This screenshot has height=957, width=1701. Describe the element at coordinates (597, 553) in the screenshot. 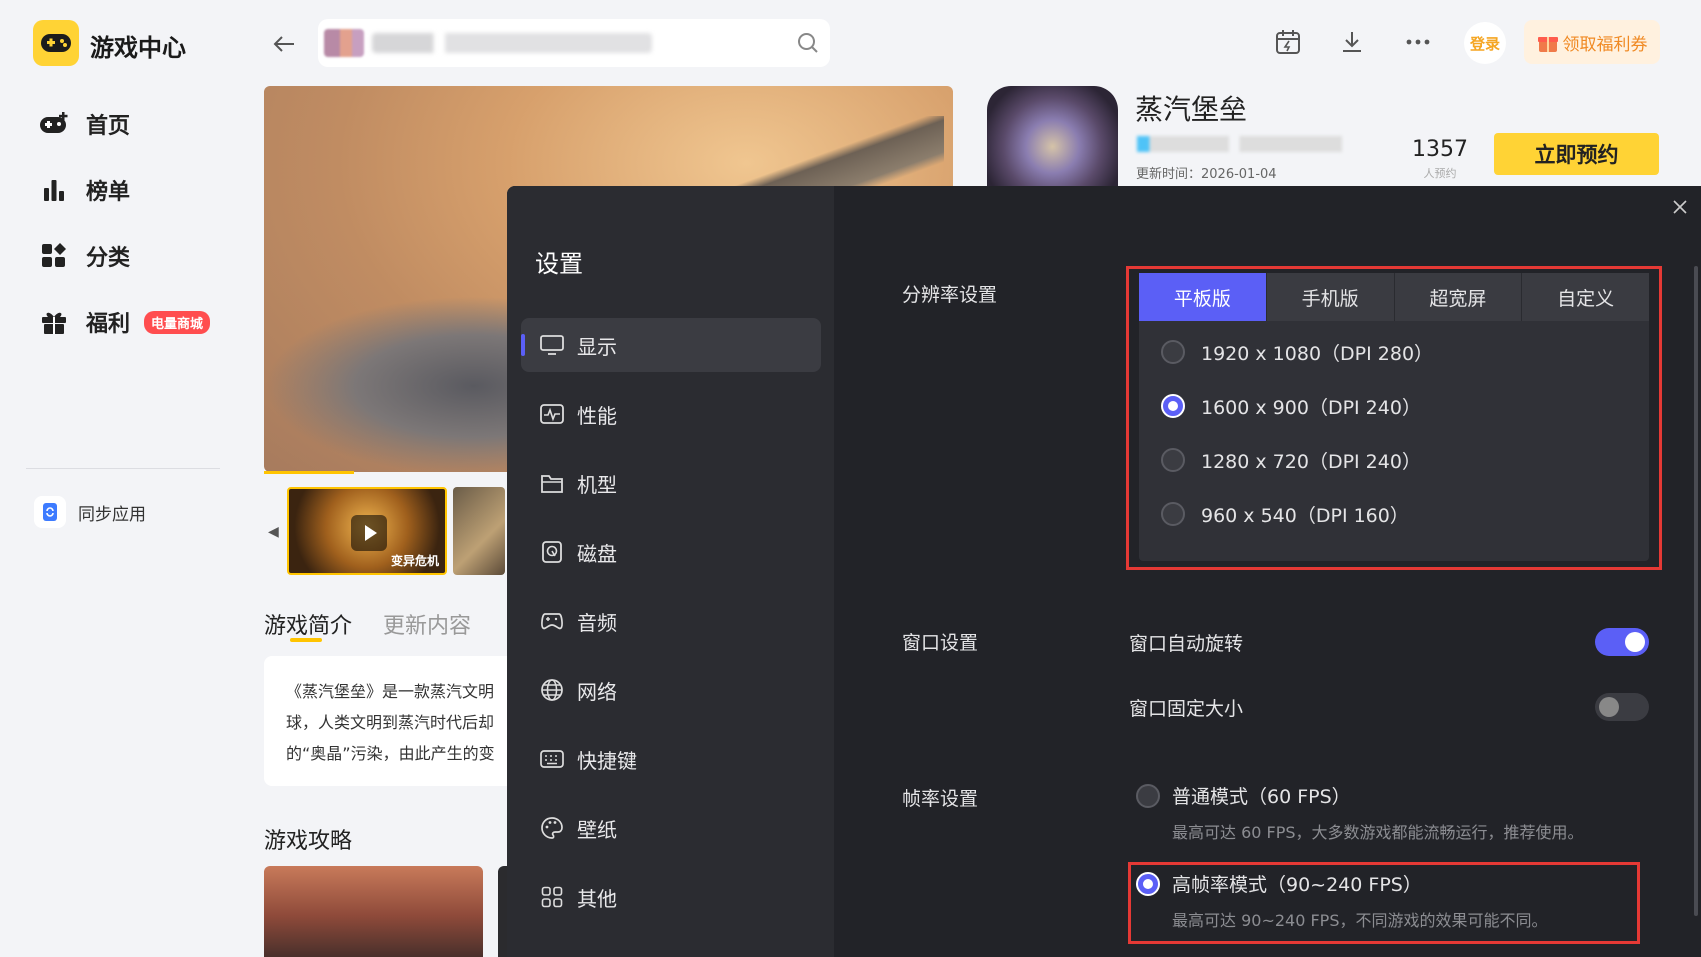

I see `settings-menu-label: 磁盘` at that location.